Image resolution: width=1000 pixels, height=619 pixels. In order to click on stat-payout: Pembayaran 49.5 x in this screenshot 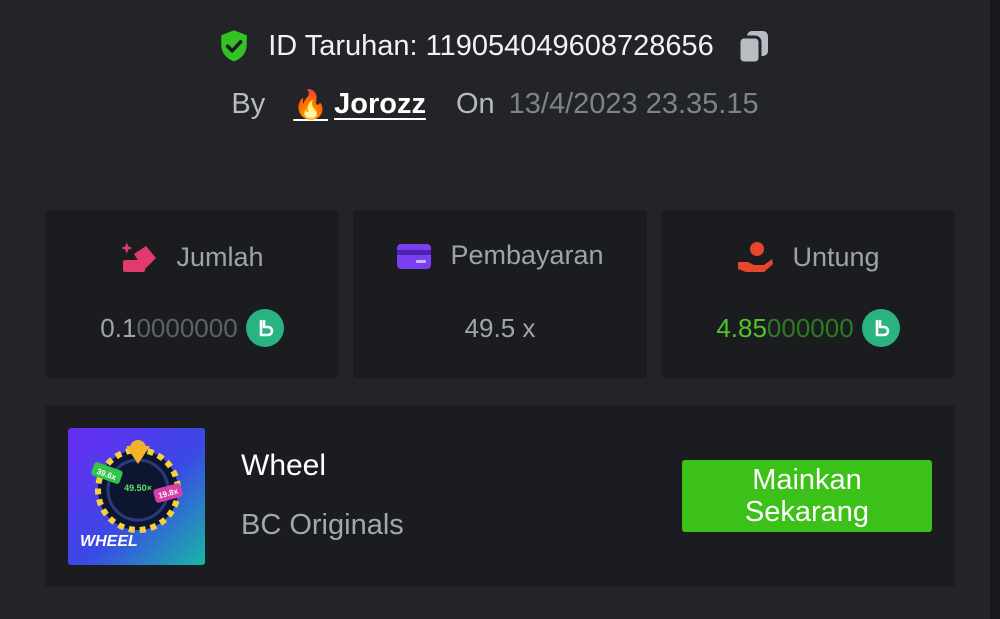, I will do `click(500, 294)`.